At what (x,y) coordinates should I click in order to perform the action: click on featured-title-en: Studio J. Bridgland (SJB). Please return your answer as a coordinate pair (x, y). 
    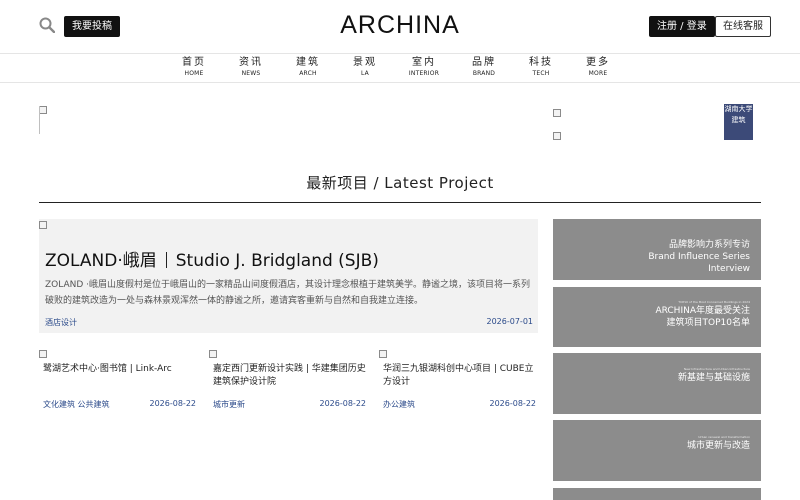
    Looking at the image, I should click on (277, 261).